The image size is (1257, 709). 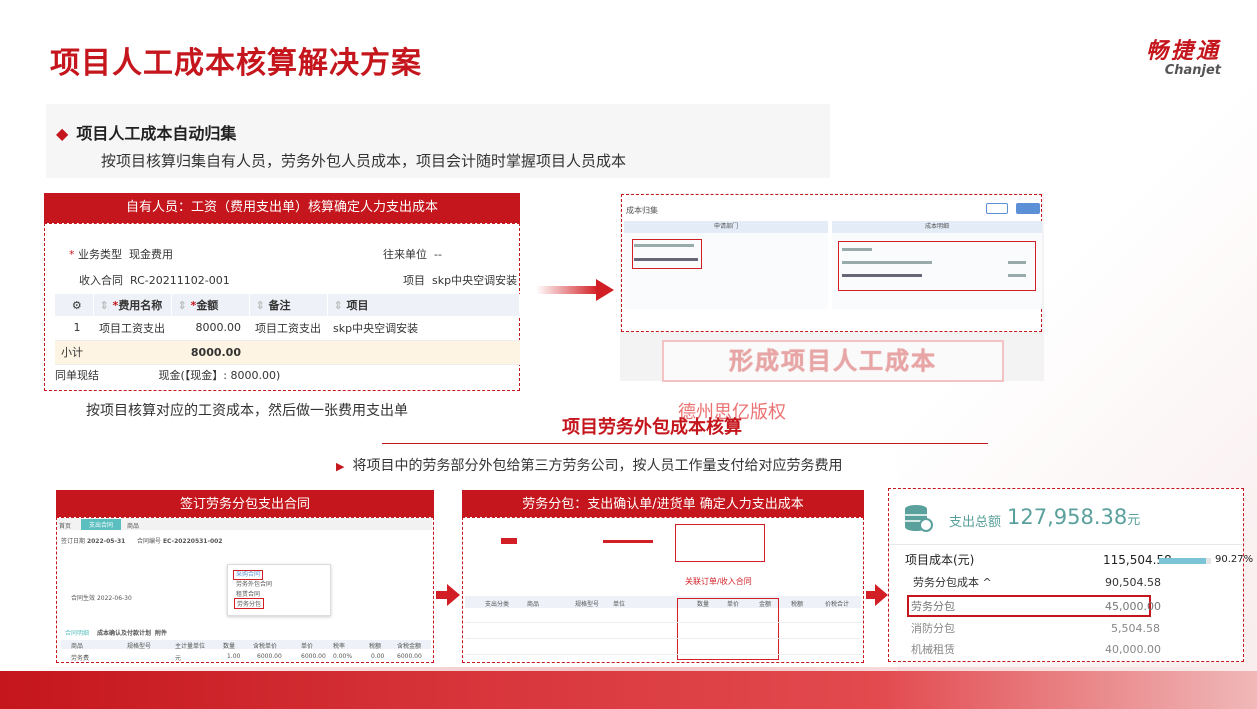 I want to click on link-order: 关联订单/收入合同, so click(x=718, y=581).